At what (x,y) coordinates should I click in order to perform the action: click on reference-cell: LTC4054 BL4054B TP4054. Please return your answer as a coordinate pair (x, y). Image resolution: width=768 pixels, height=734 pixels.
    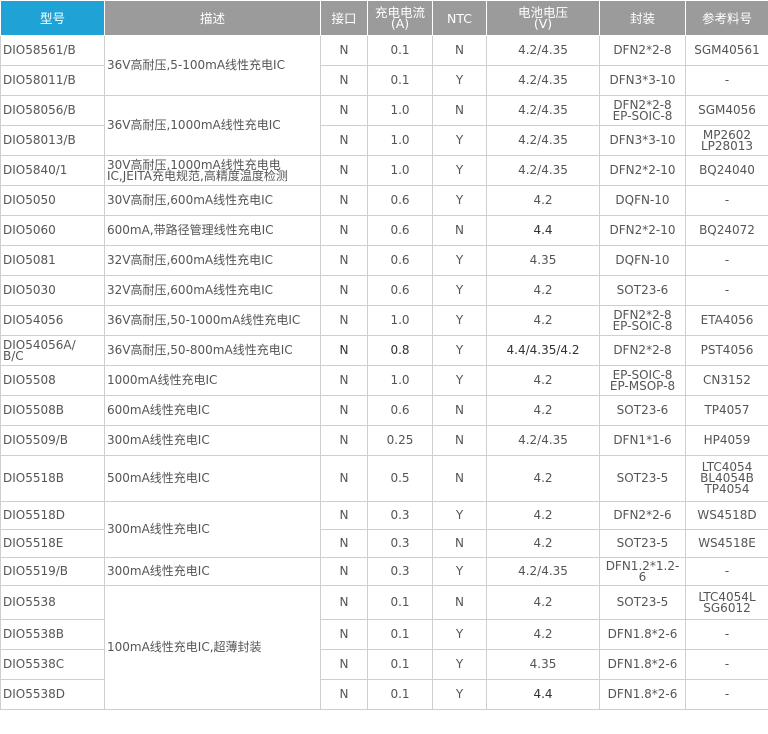
    Looking at the image, I should click on (726, 478).